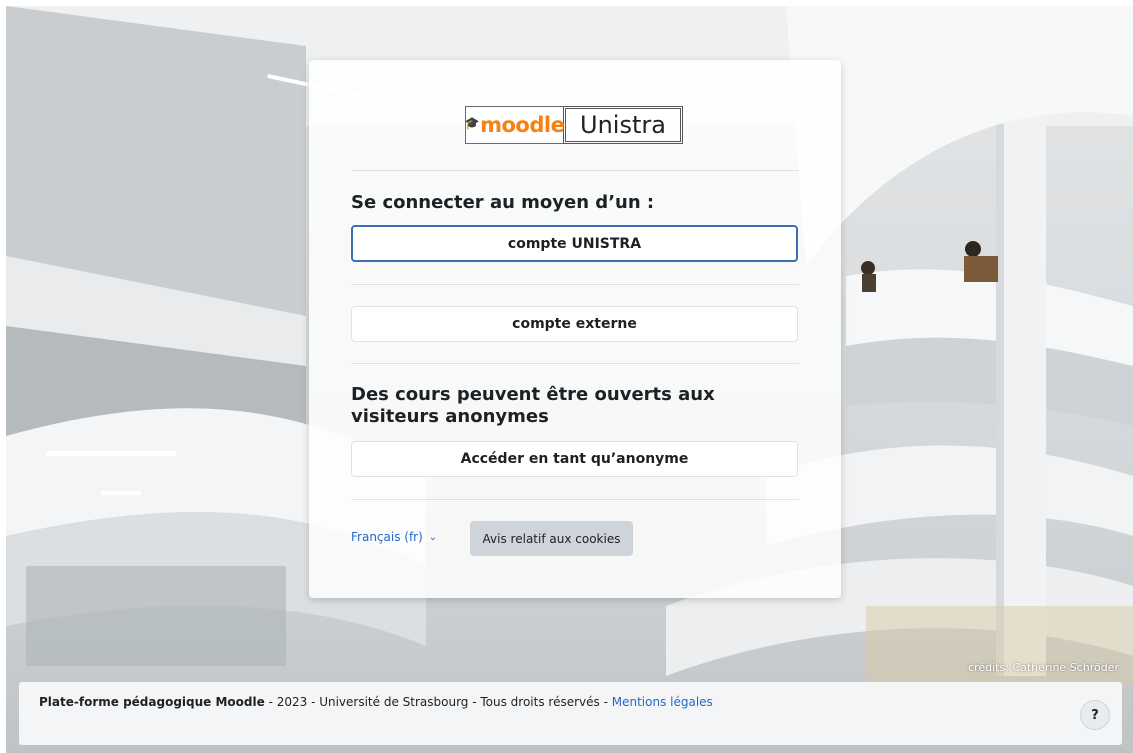  I want to click on site-logo: 🎓 moodle Unistra, so click(574, 125).